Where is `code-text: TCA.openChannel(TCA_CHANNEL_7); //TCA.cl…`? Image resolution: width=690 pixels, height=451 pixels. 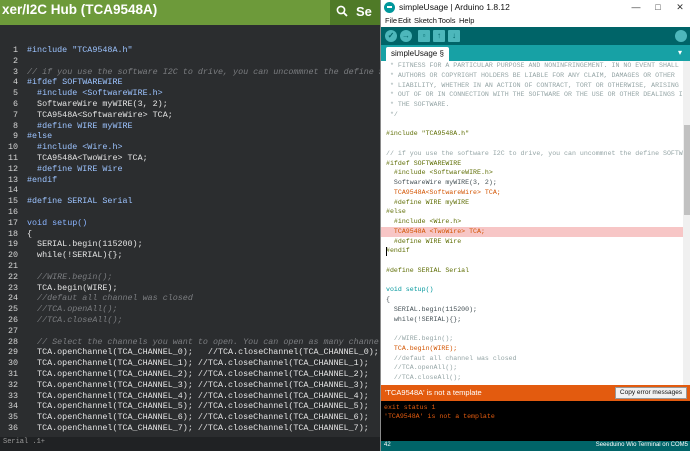
code-text: TCA.openChannel(TCA_CHANNEL_7); //TCA.cl… is located at coordinates (198, 428).